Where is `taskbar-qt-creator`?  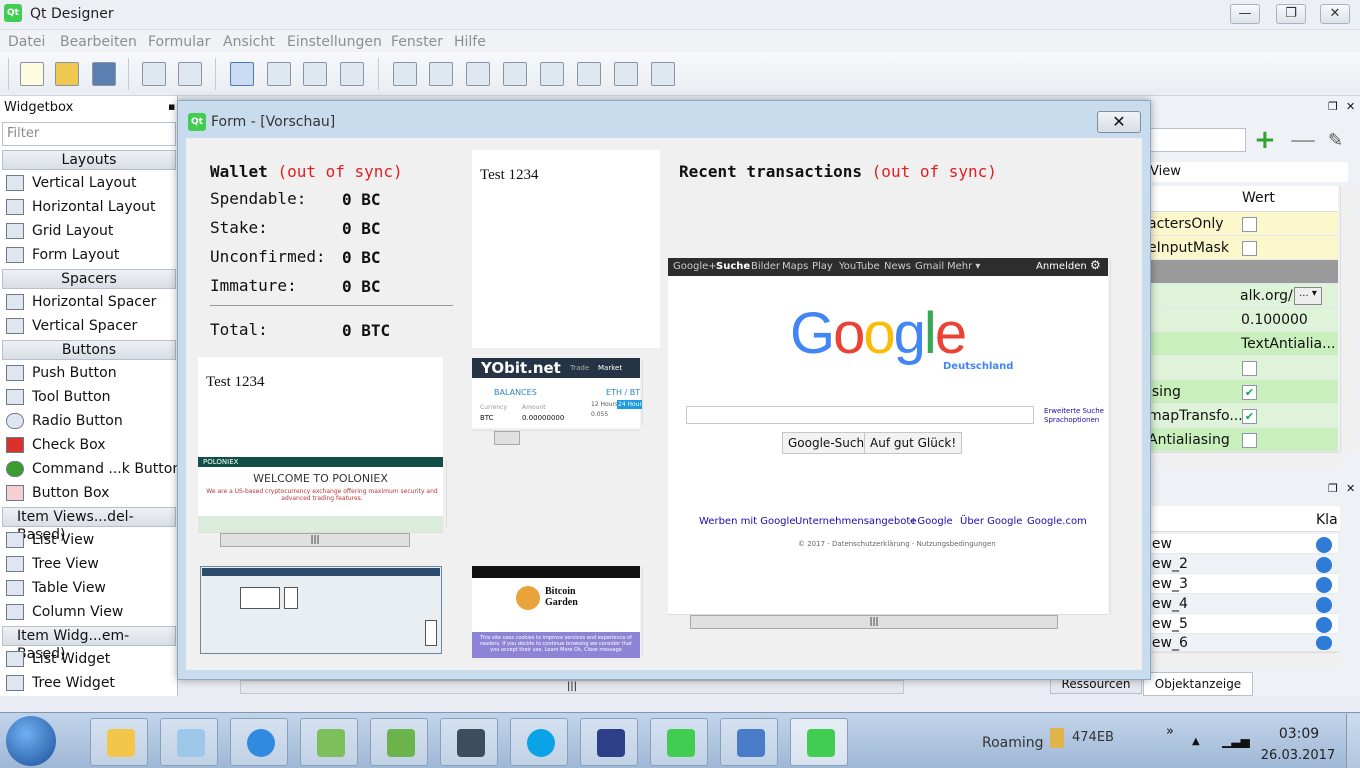
taskbar-qt-creator is located at coordinates (679, 742).